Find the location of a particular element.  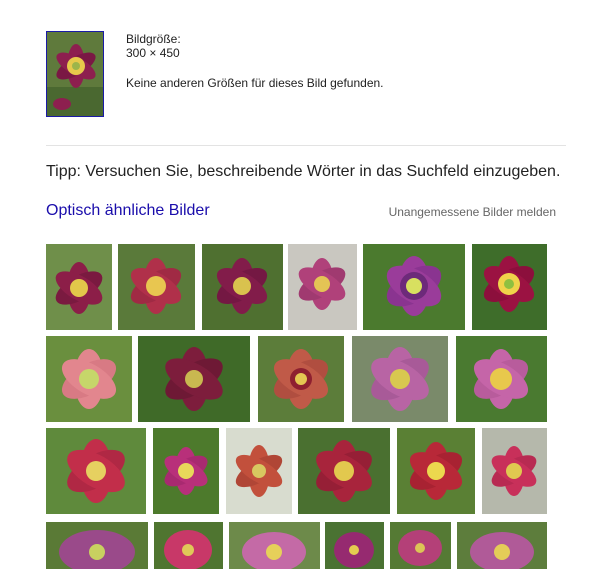

similar-images-link: Optisch ähnliche Bilder is located at coordinates (128, 211).